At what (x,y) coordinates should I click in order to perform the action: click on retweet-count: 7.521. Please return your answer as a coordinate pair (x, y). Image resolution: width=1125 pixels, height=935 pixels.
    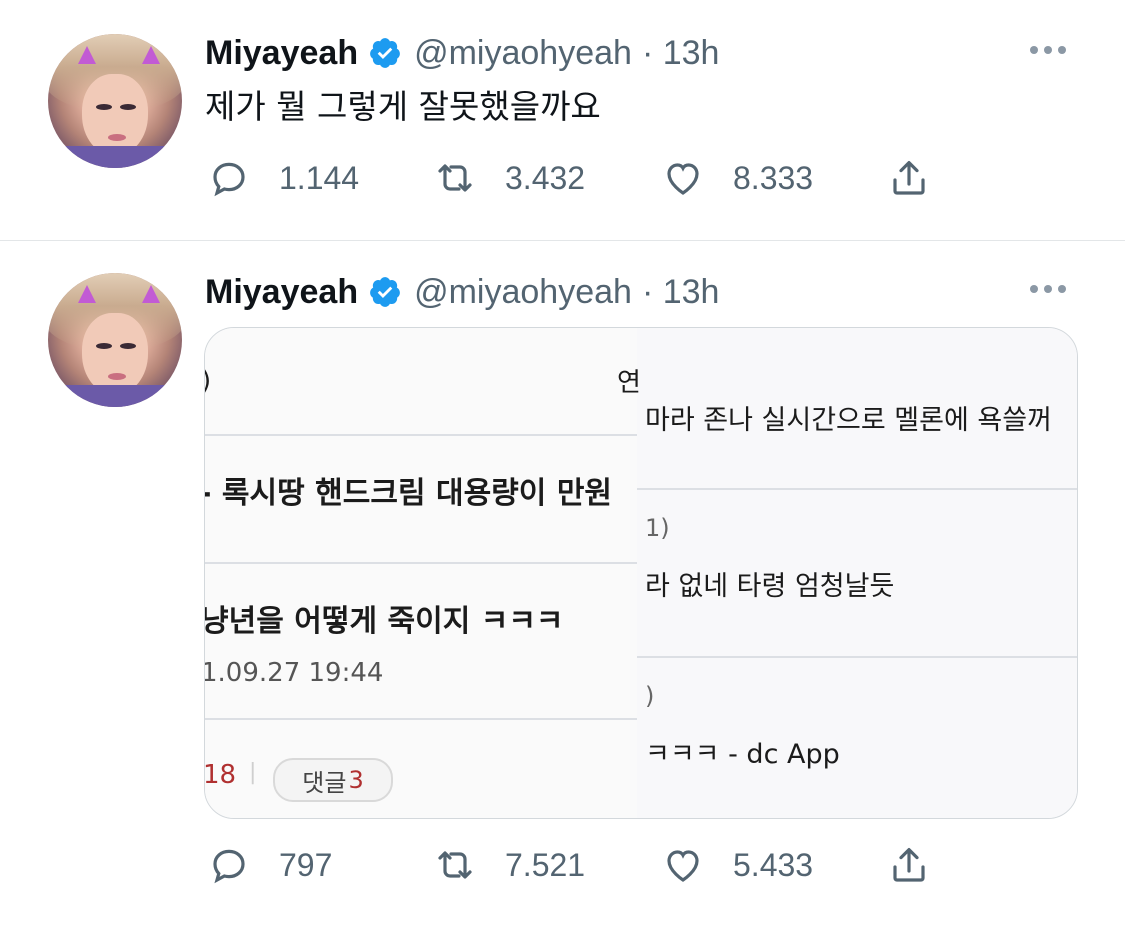
    Looking at the image, I should click on (545, 864).